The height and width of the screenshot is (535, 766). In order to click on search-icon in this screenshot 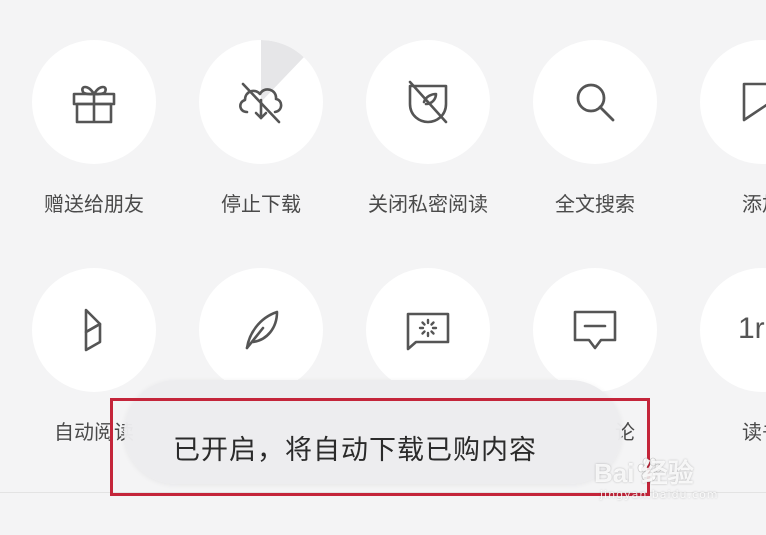, I will do `click(595, 102)`.